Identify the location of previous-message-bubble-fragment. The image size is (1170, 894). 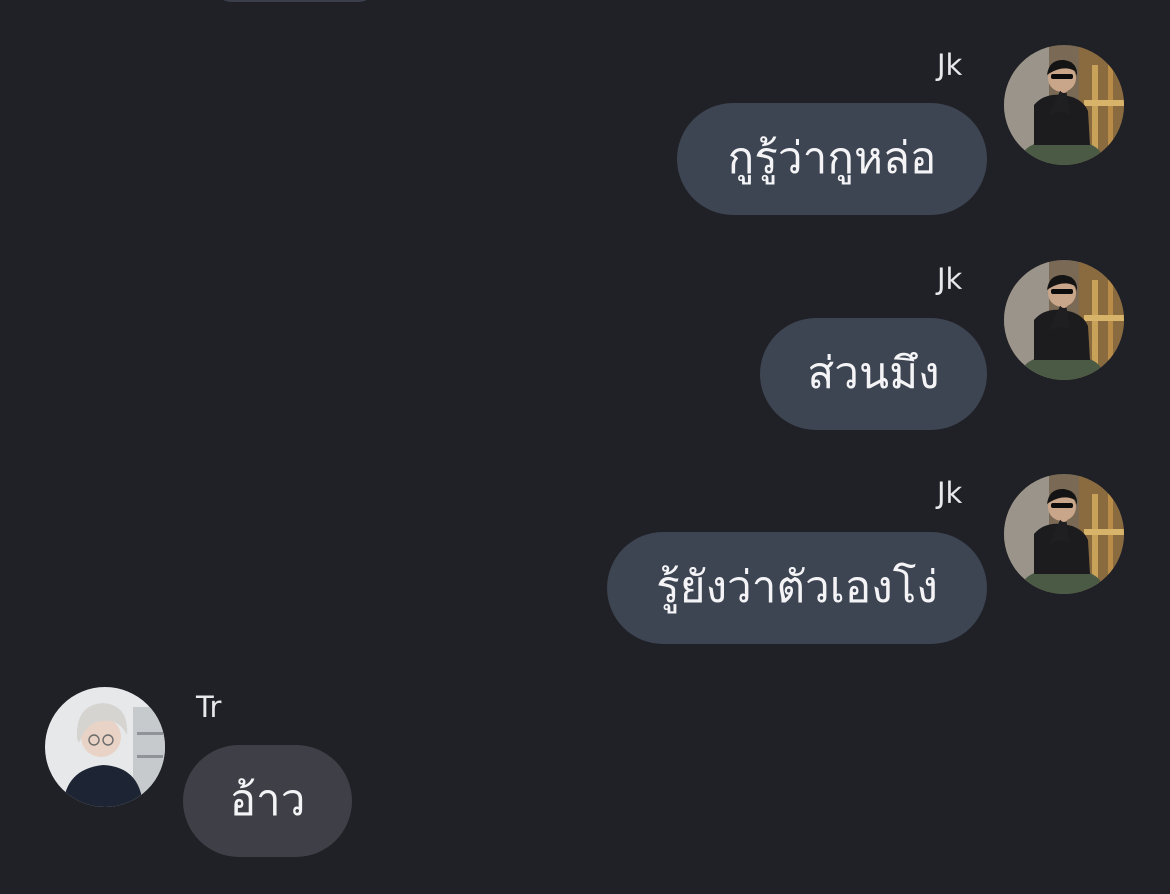
(295, 1).